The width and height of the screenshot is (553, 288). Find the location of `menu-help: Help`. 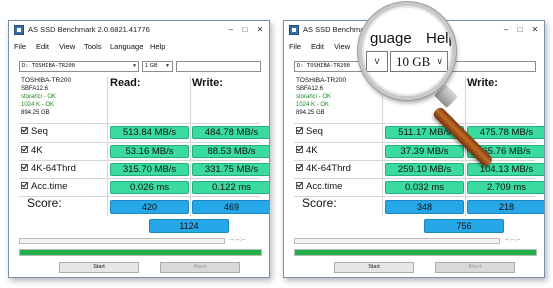

menu-help: Help is located at coordinates (157, 46).